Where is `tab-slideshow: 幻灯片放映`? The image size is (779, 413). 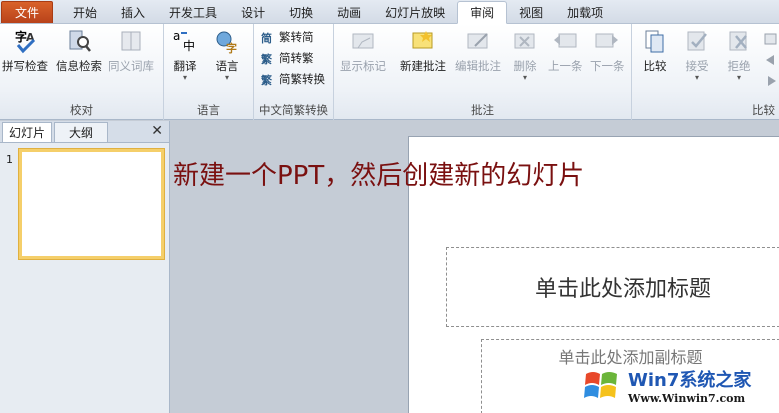
tab-slideshow: 幻灯片放映 is located at coordinates (415, 12).